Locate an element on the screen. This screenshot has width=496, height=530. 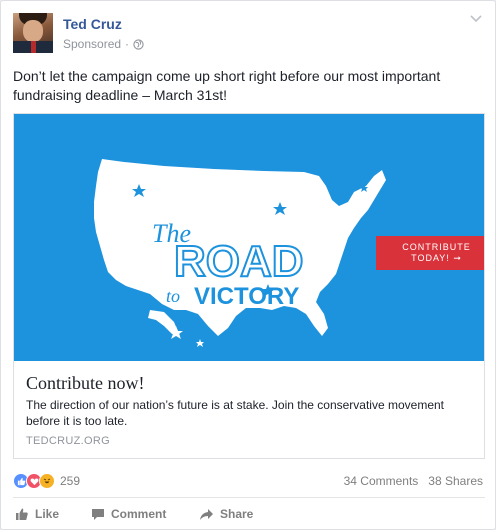
haha-reaction-icon is located at coordinates (47, 481).